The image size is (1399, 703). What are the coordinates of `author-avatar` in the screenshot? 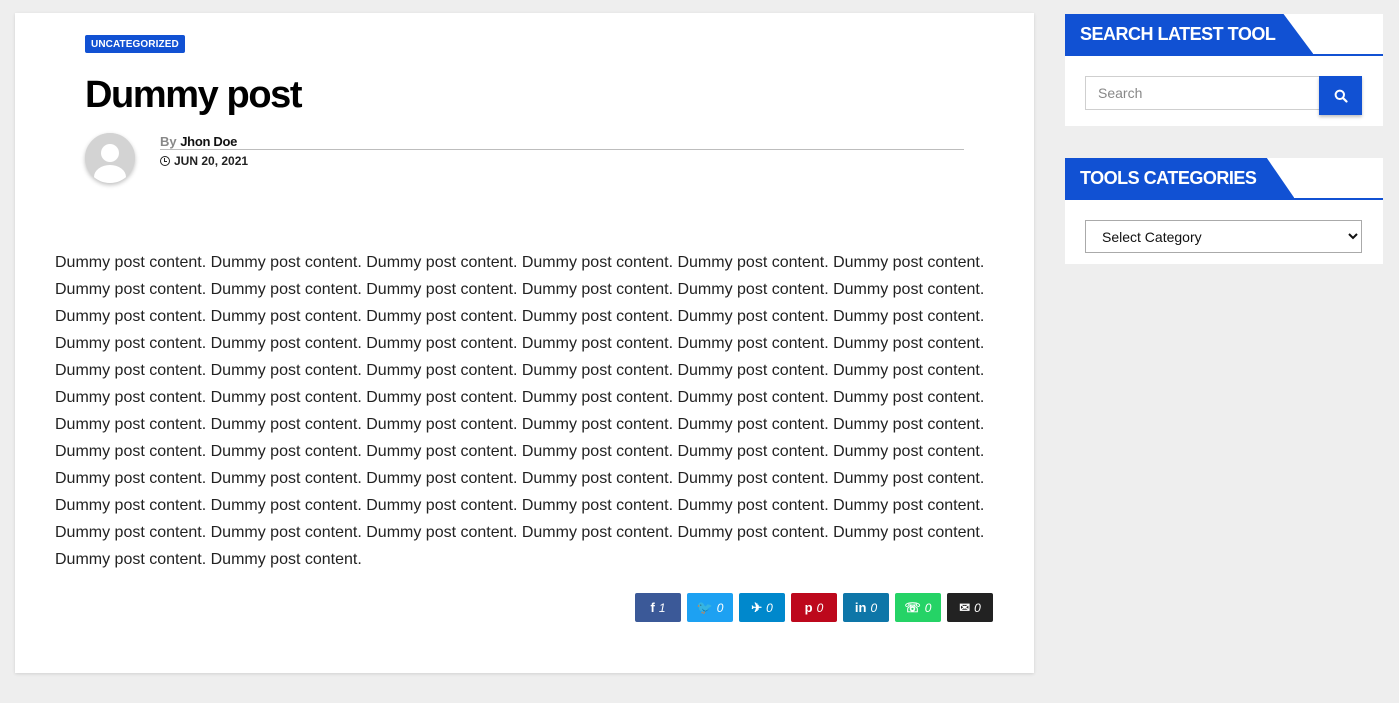 It's located at (110, 158).